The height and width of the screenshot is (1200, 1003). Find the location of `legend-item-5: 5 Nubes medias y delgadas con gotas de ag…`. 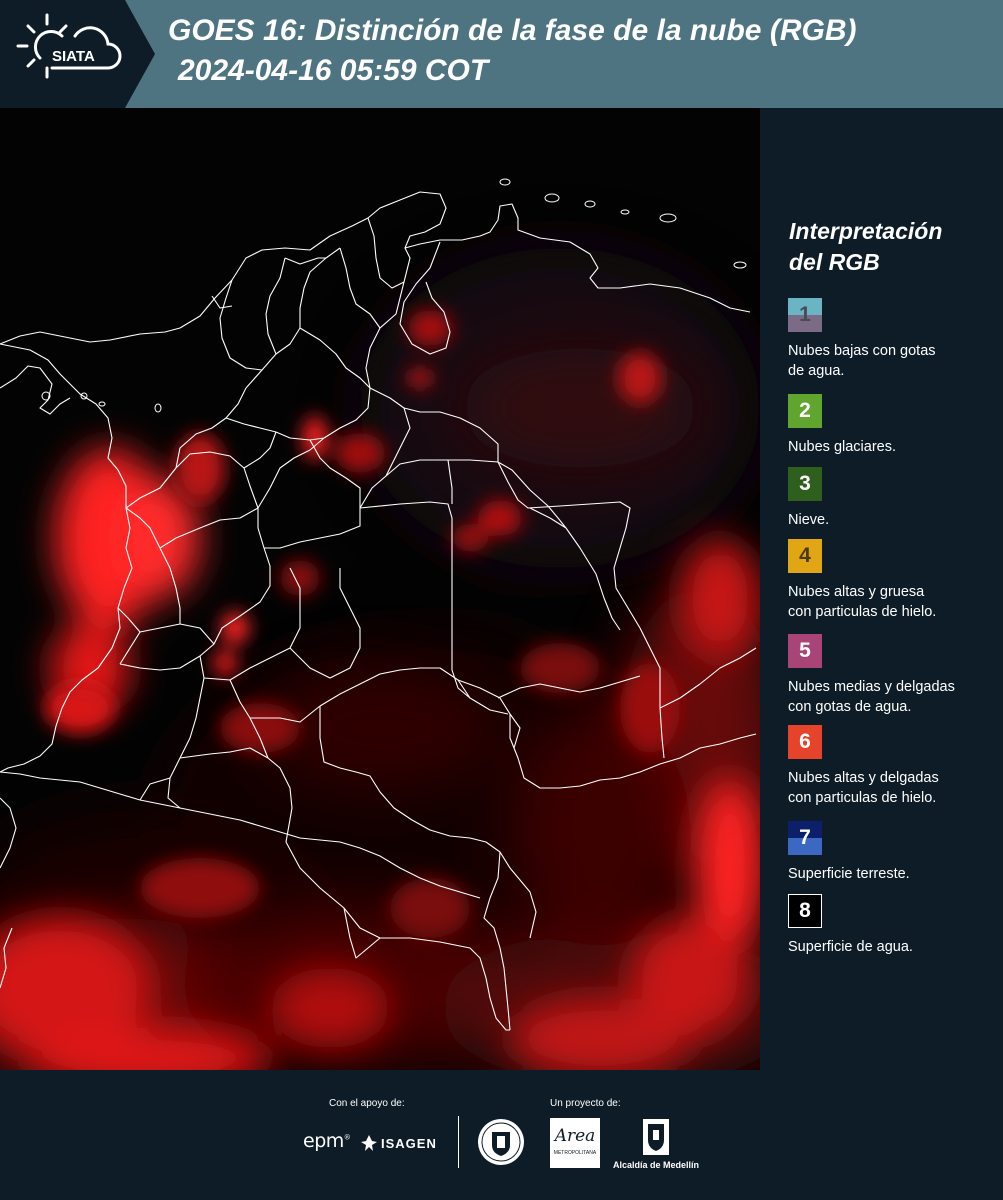

legend-item-5: 5 Nubes medias y delgadas con gotas de ag… is located at coordinates (893, 675).